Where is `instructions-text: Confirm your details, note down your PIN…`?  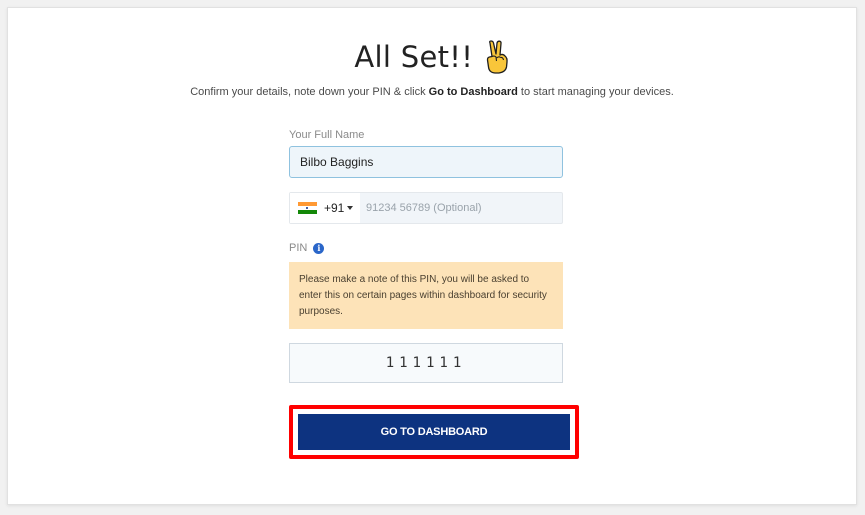 instructions-text: Confirm your details, note down your PIN… is located at coordinates (432, 92).